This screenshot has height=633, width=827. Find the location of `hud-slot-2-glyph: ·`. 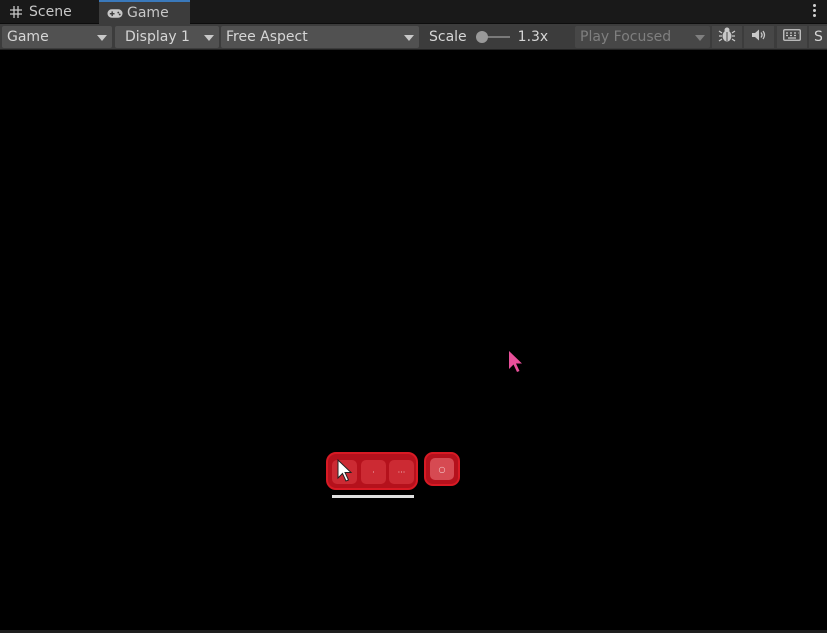

hud-slot-2-glyph: · is located at coordinates (373, 472).